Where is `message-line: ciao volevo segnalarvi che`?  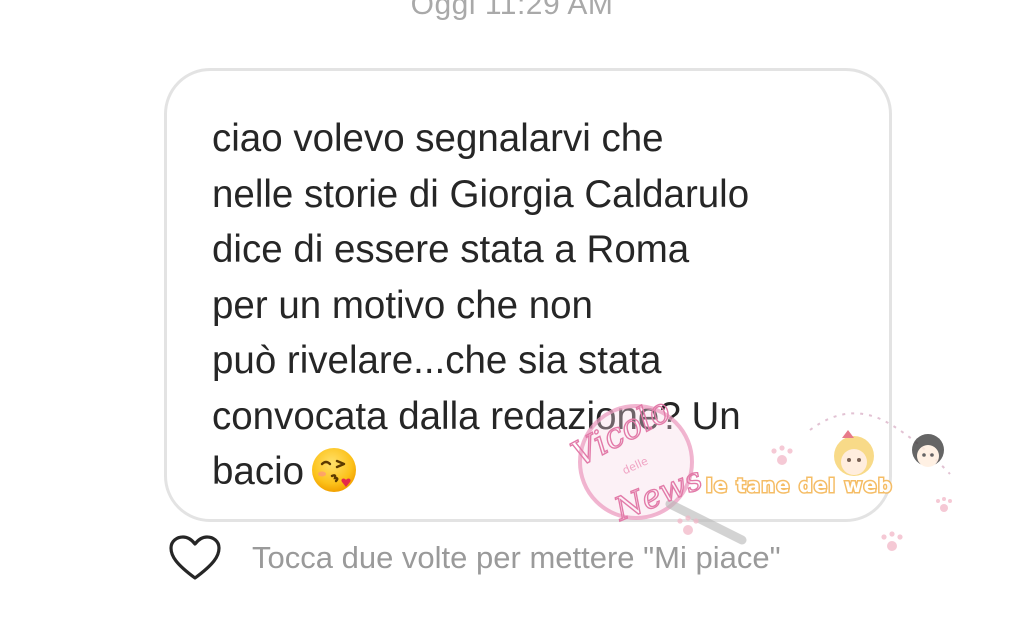 message-line: ciao volevo segnalarvi che is located at coordinates (438, 138).